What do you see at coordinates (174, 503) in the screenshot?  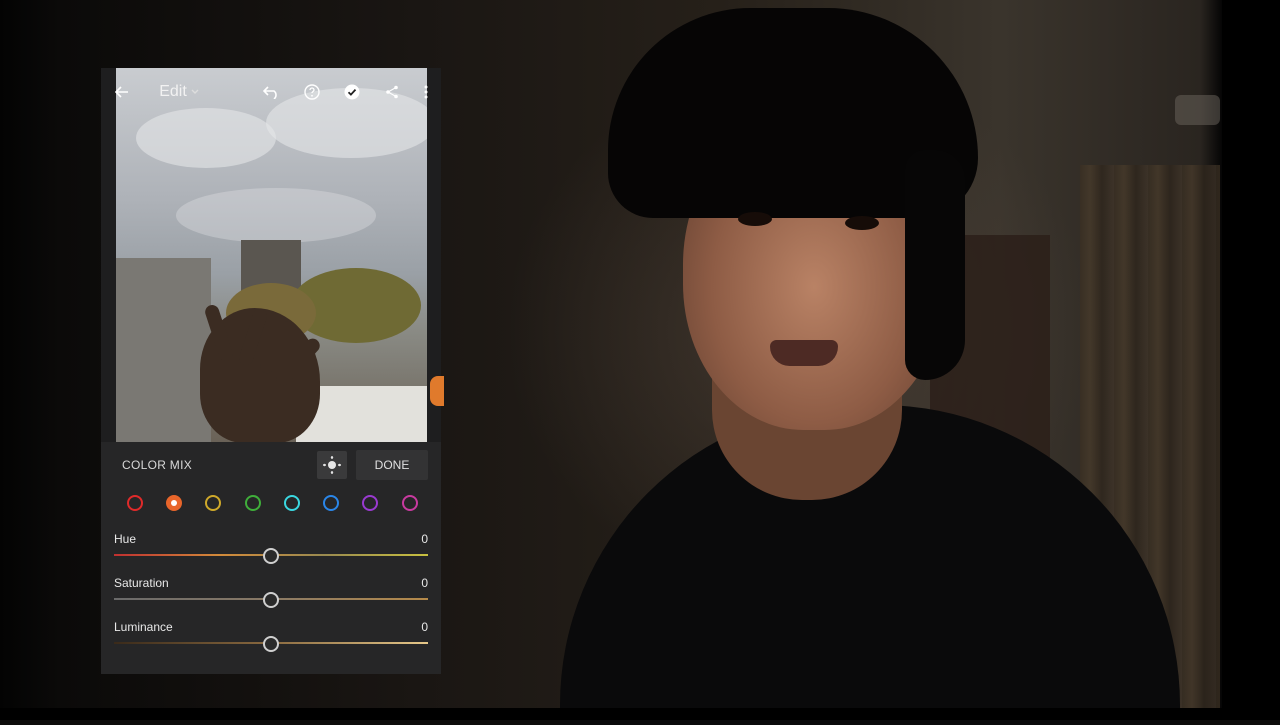 I see `swatch-orange` at bounding box center [174, 503].